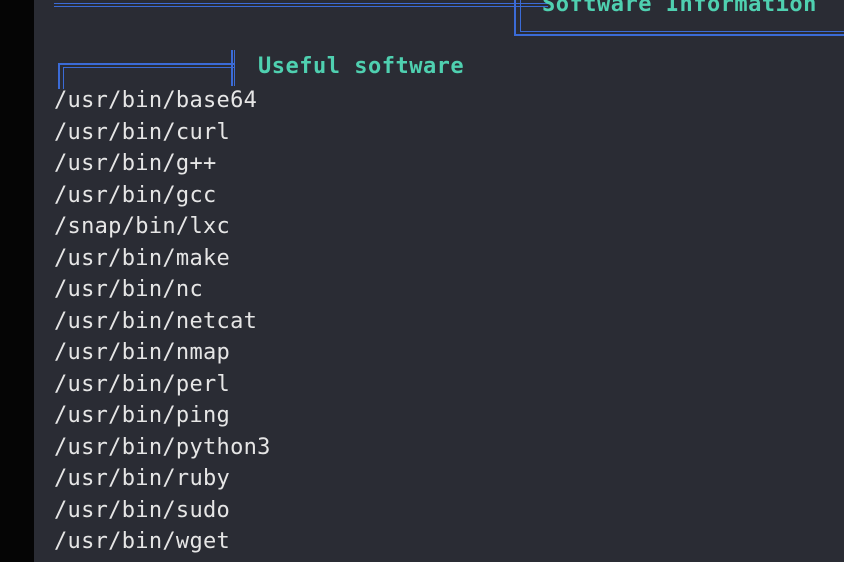 This screenshot has width=844, height=562. I want to click on list-item: /usr/bin/perl, so click(142, 384).